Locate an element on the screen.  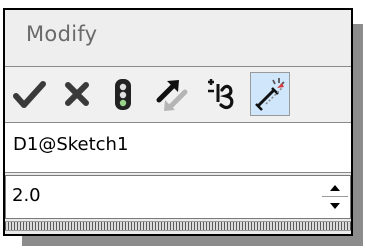
value-spinner is located at coordinates (335, 197).